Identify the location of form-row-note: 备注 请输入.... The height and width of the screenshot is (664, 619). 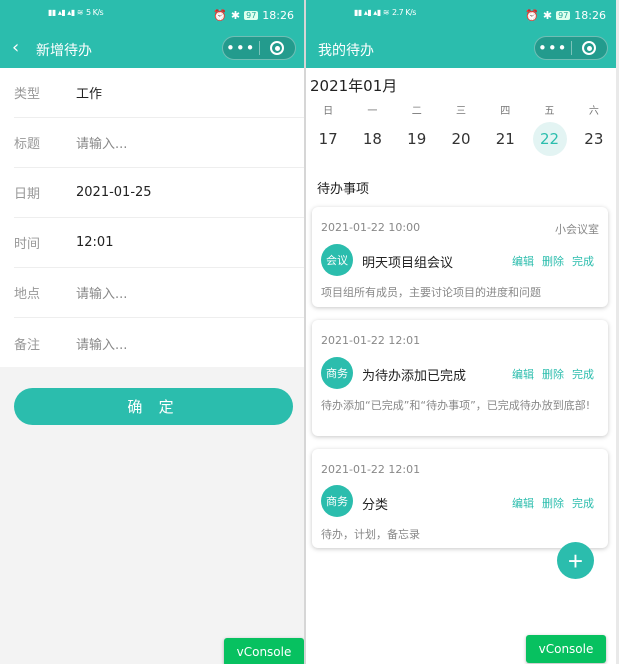
(159, 343).